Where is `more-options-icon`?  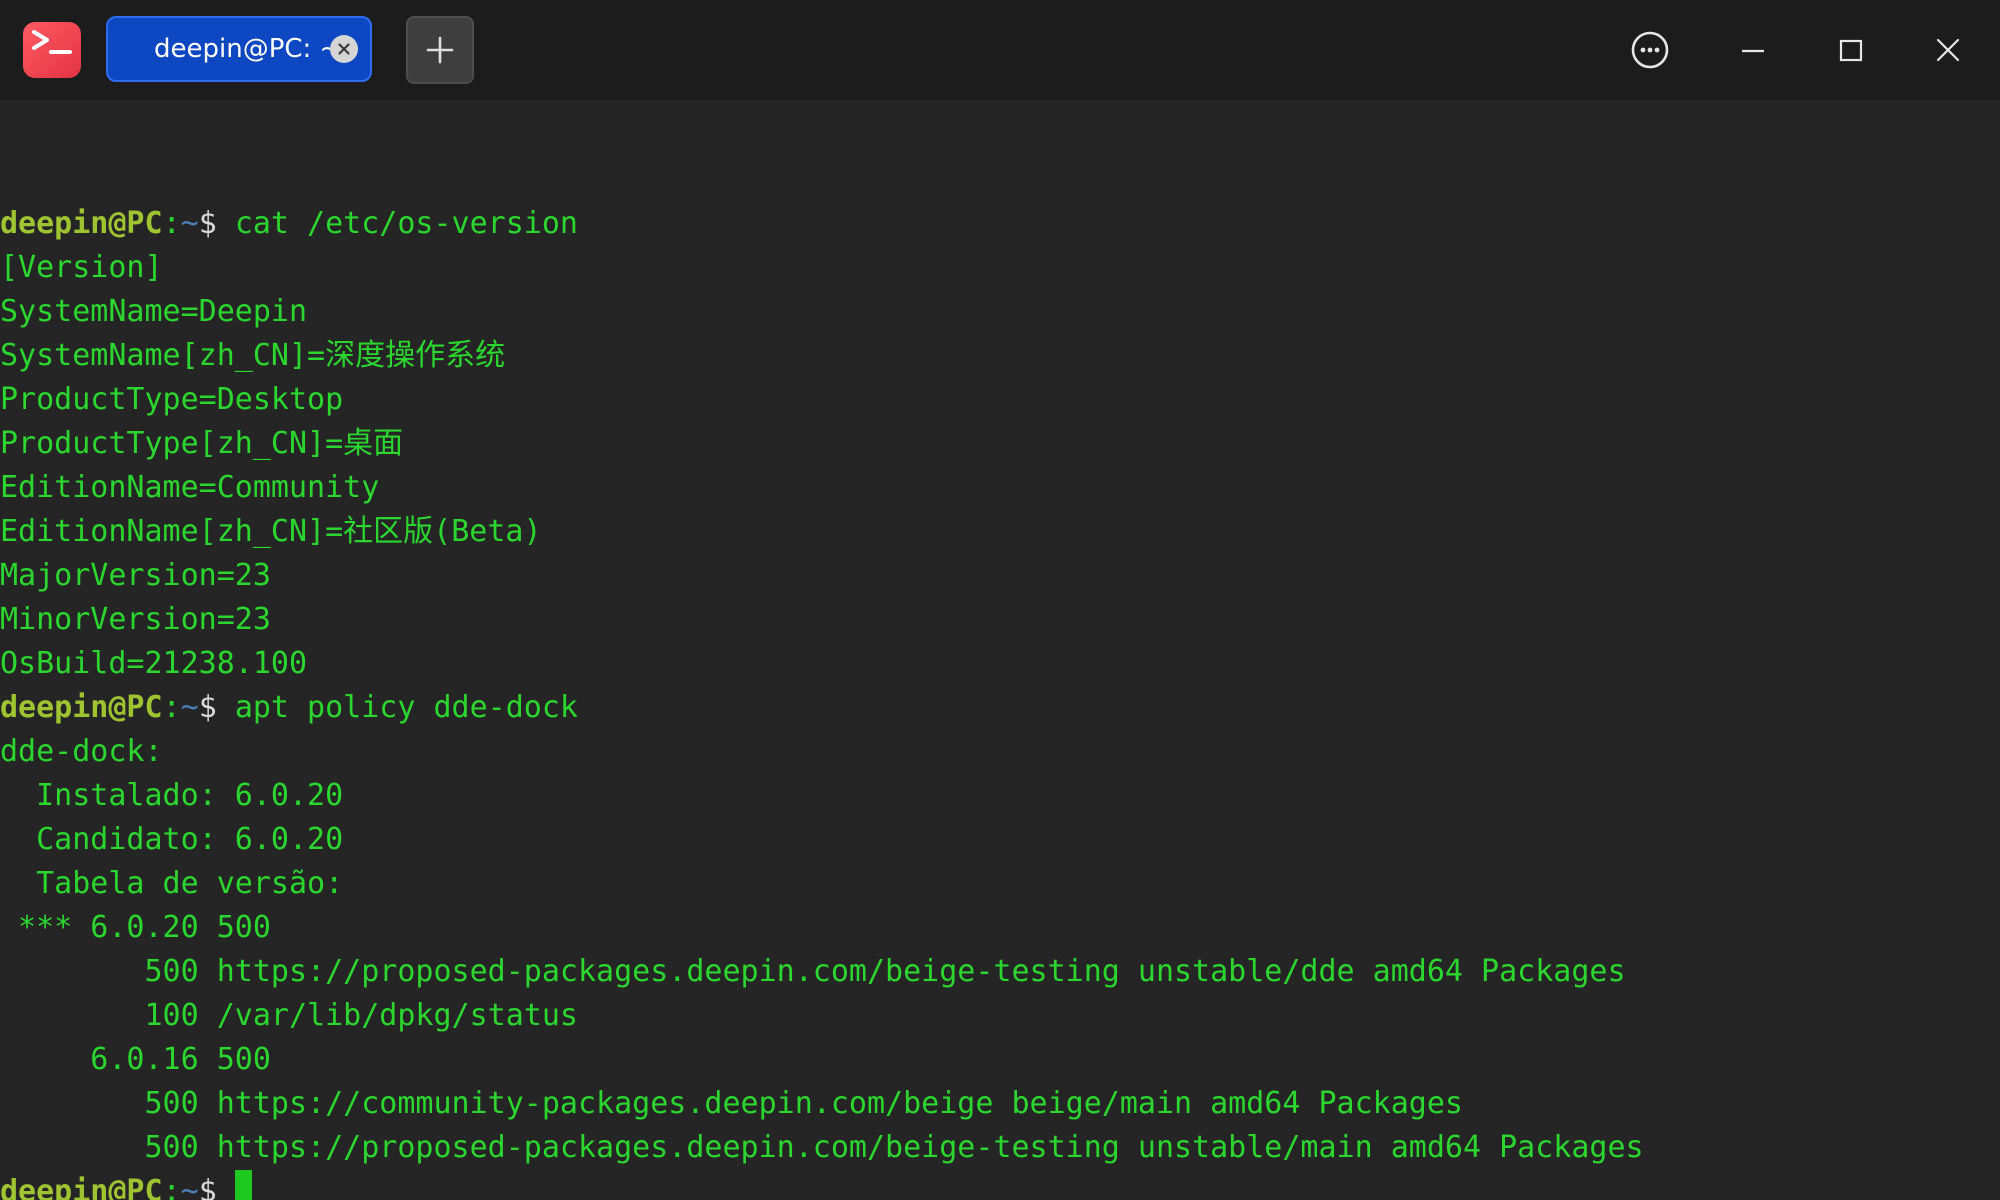
more-options-icon is located at coordinates (1650, 50).